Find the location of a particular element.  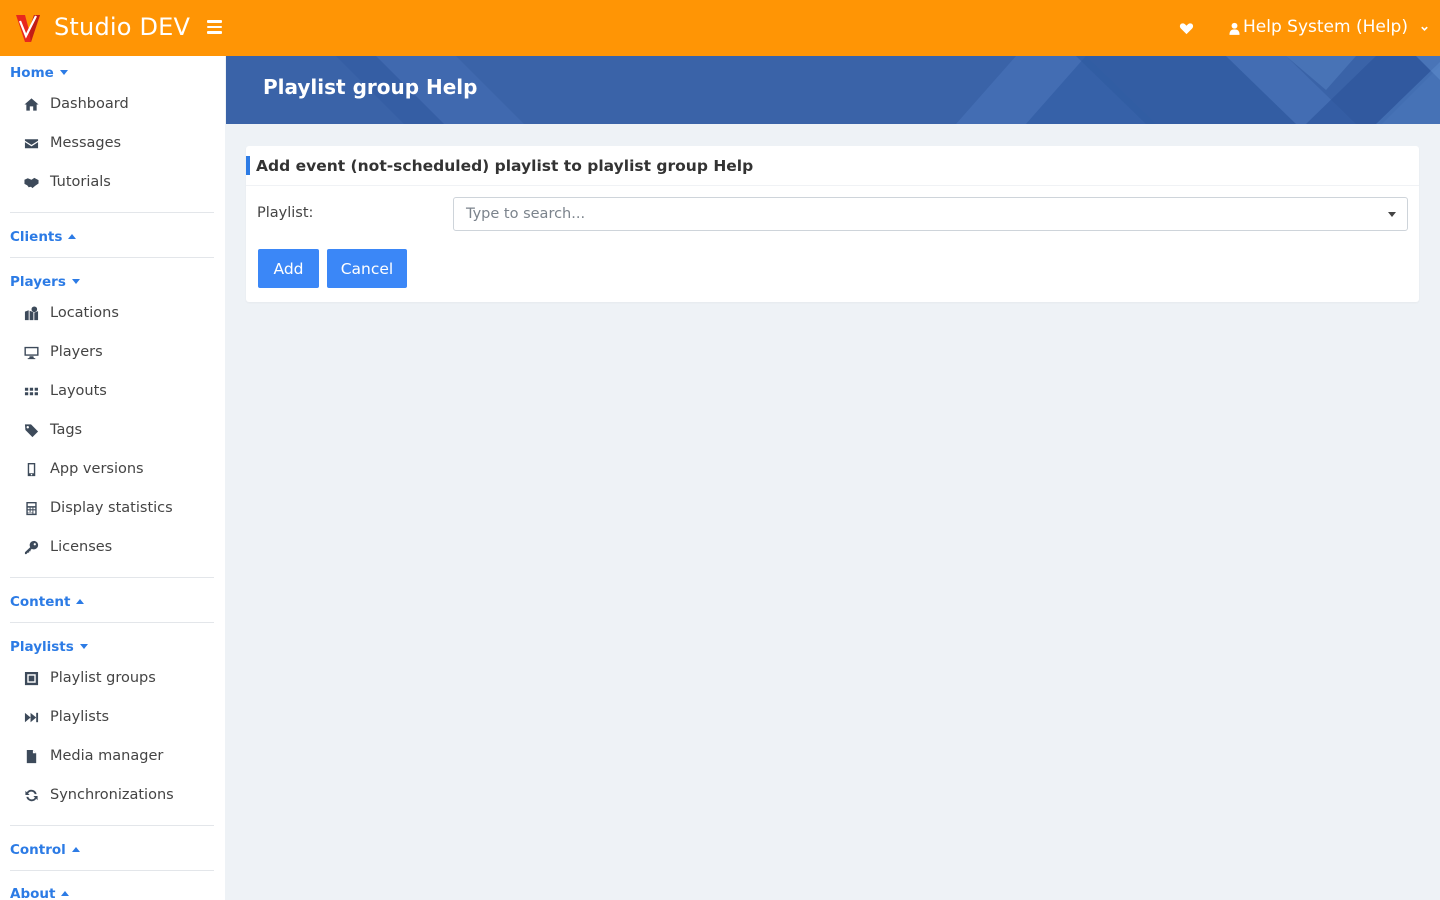

key-icon is located at coordinates (31, 547).